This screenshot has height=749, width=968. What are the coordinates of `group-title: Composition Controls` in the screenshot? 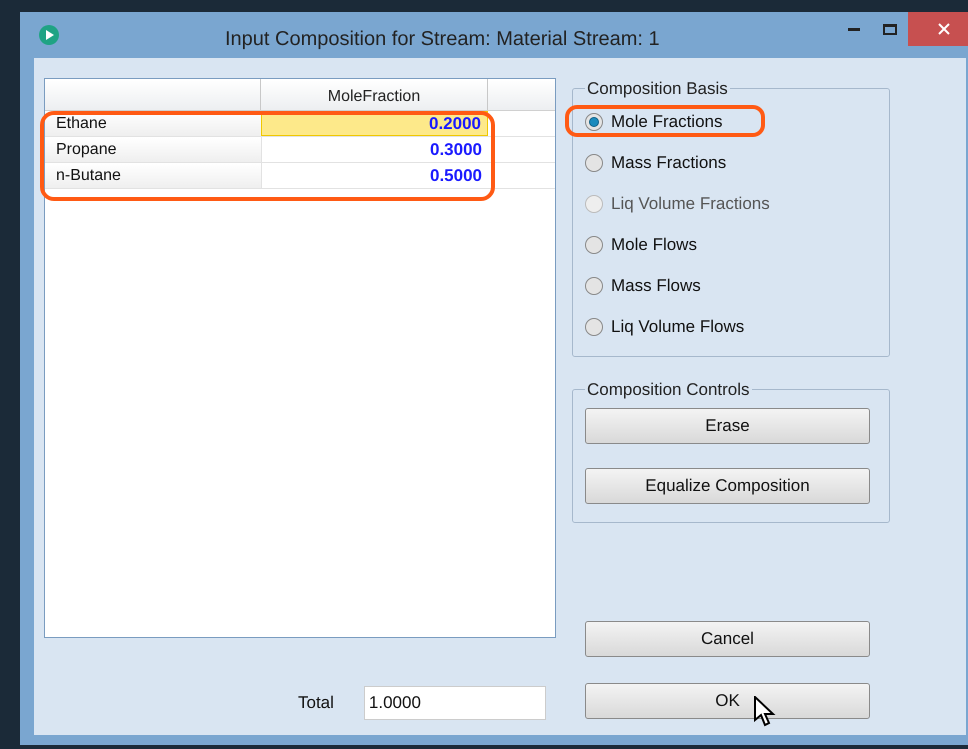 It's located at (668, 389).